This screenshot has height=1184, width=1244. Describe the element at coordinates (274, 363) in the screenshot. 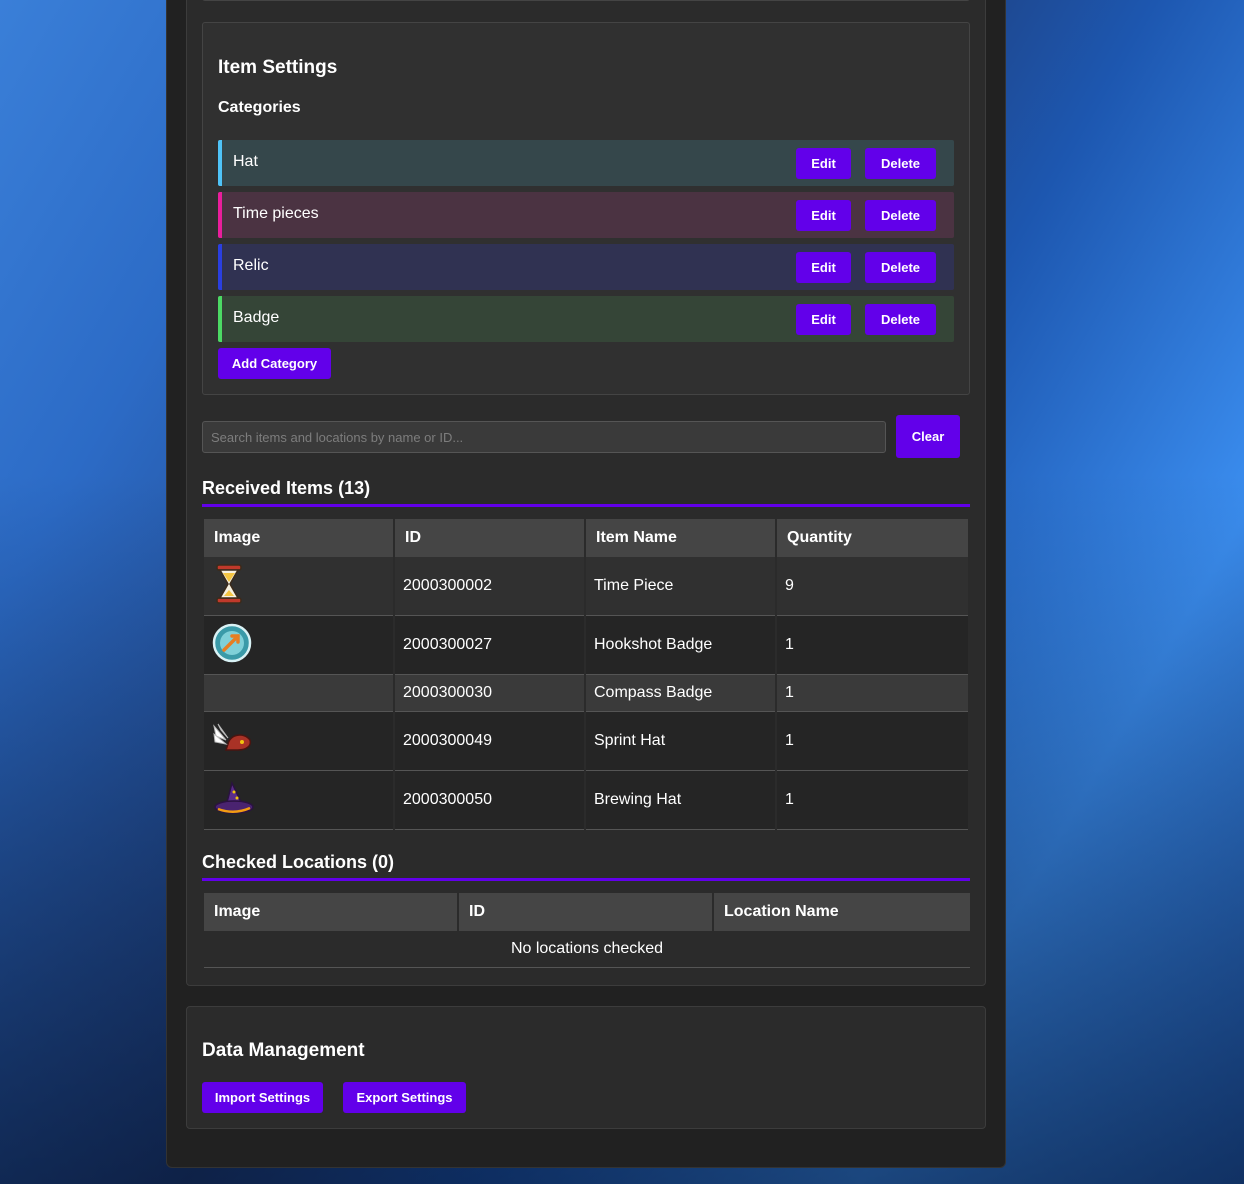

I see `add-category-button: Add Category` at that location.